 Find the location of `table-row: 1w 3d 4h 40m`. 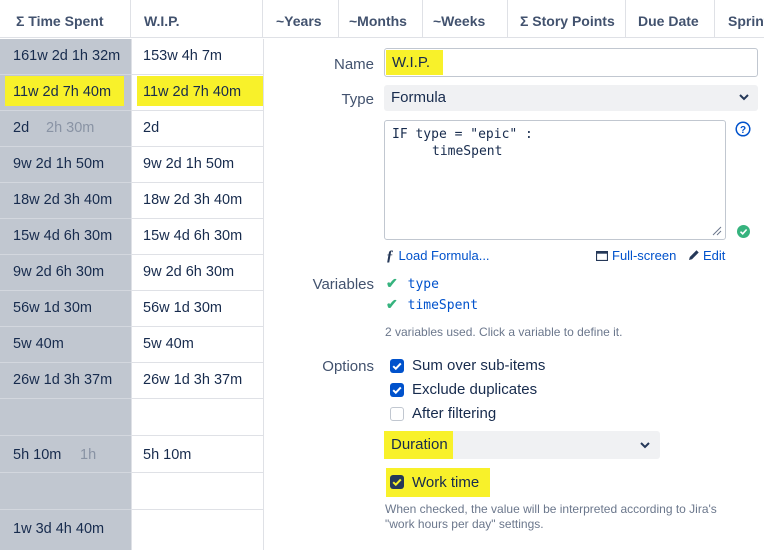

table-row: 1w 3d 4h 40m is located at coordinates (65, 530).